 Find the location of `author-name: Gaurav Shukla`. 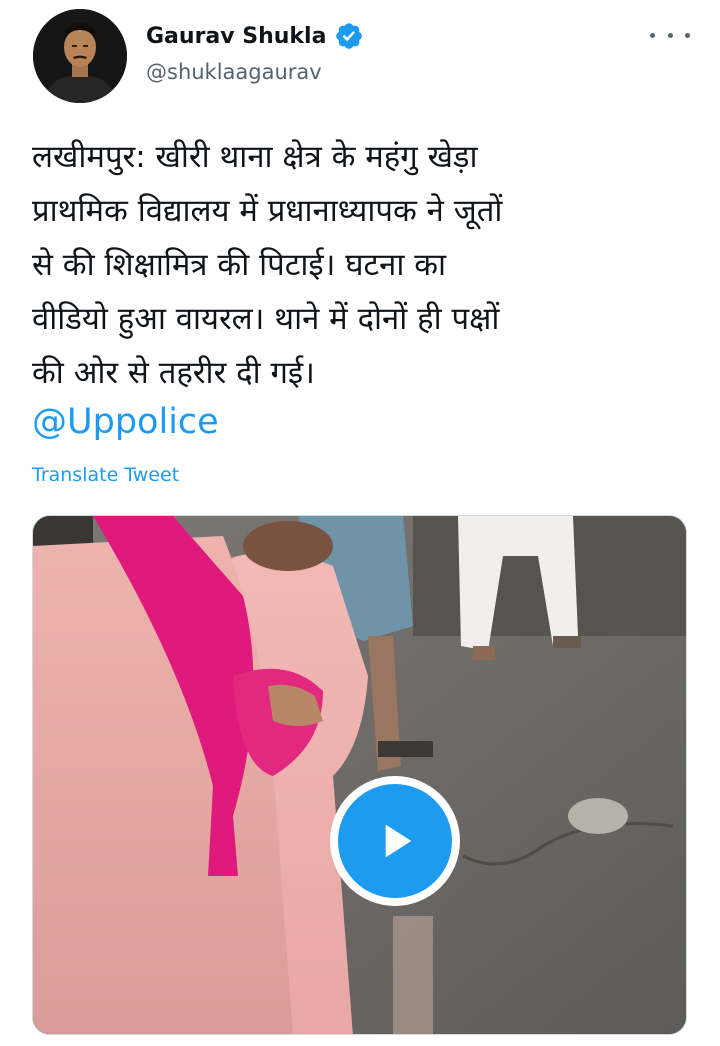

author-name: Gaurav Shukla is located at coordinates (236, 36).